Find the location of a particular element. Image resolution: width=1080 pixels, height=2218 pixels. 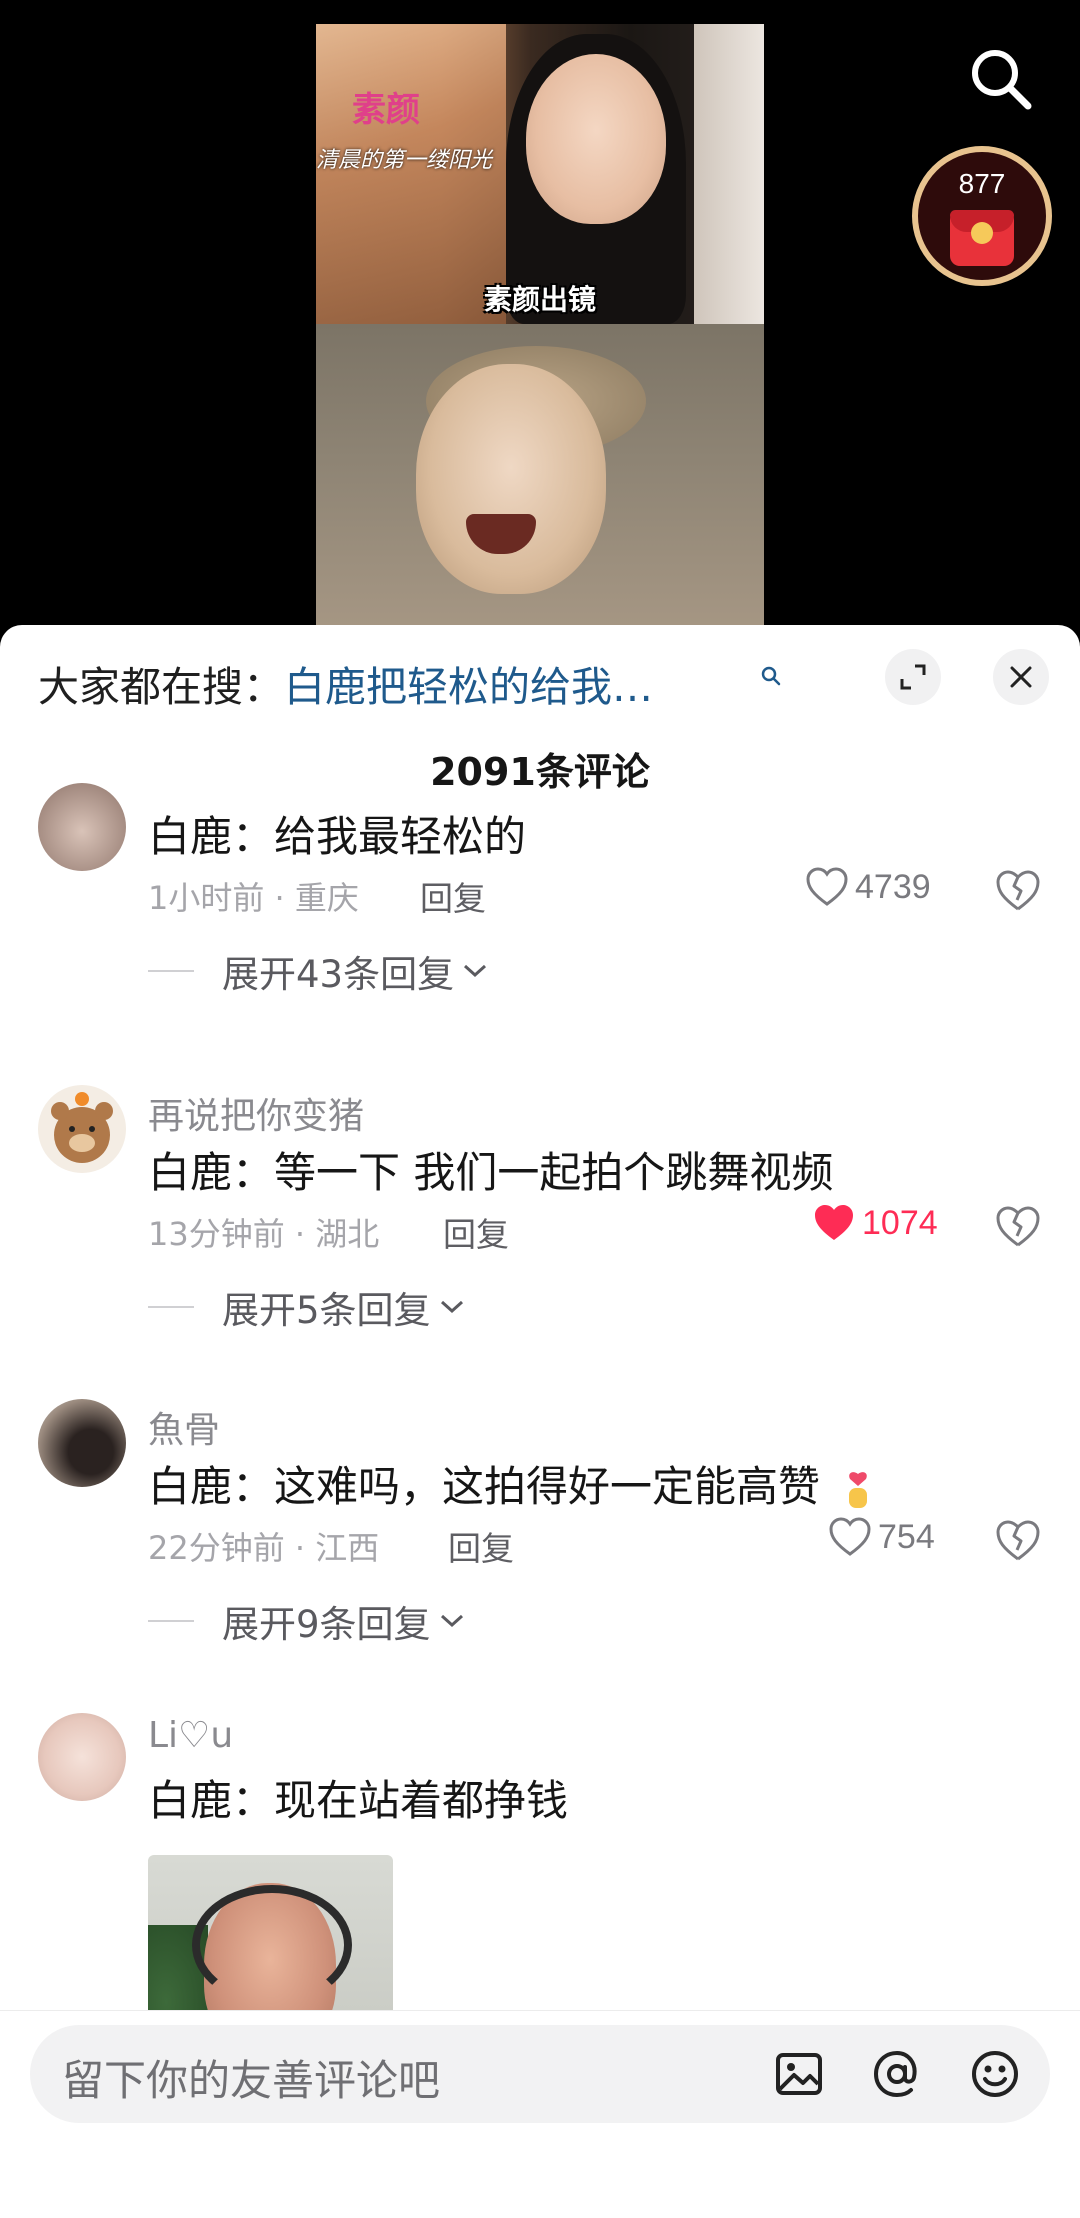

hot-search-prefix: 大家都在搜： is located at coordinates (161, 687).